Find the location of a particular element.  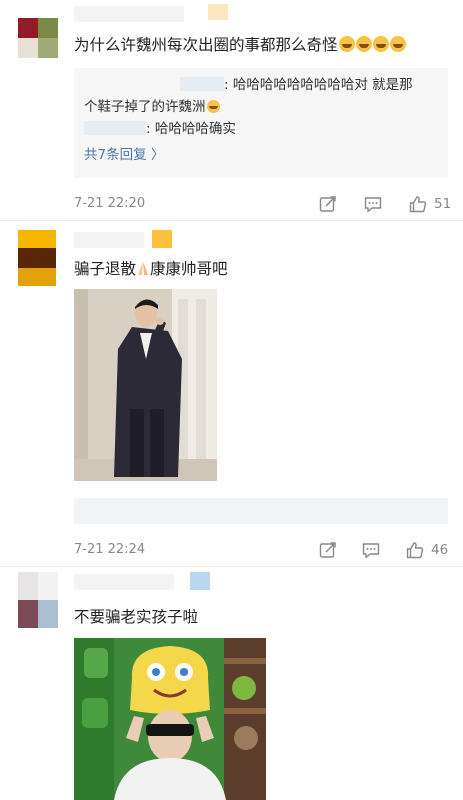

comment-meta: 7-21 22:20 51 is located at coordinates (263, 204).